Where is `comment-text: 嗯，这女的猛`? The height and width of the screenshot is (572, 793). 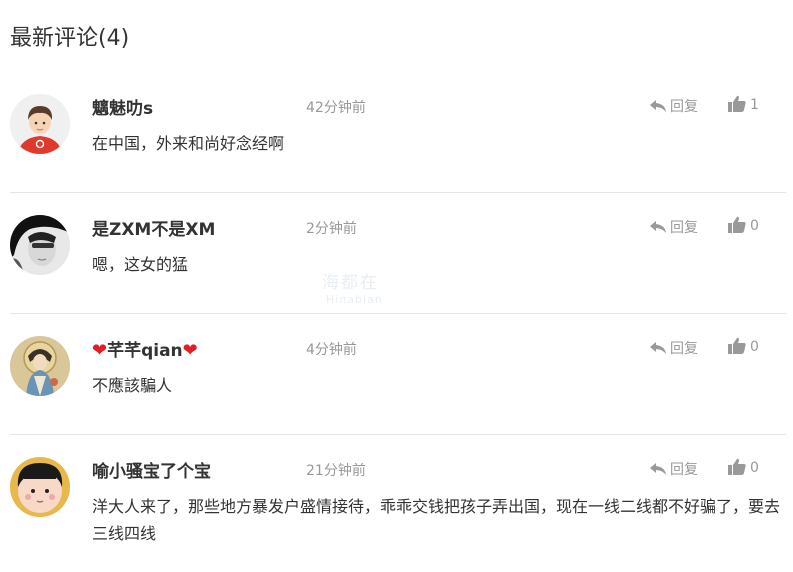
comment-text: 嗯，这女的猛 is located at coordinates (140, 264).